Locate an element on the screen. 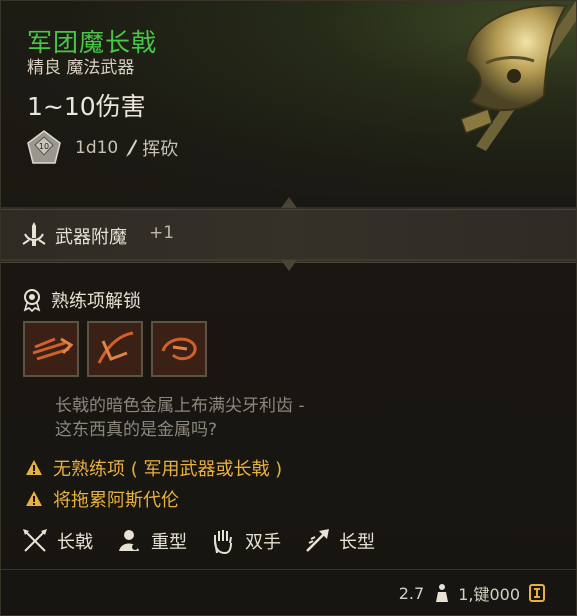 The width and height of the screenshot is (577, 616). footer-divider is located at coordinates (288, 569).